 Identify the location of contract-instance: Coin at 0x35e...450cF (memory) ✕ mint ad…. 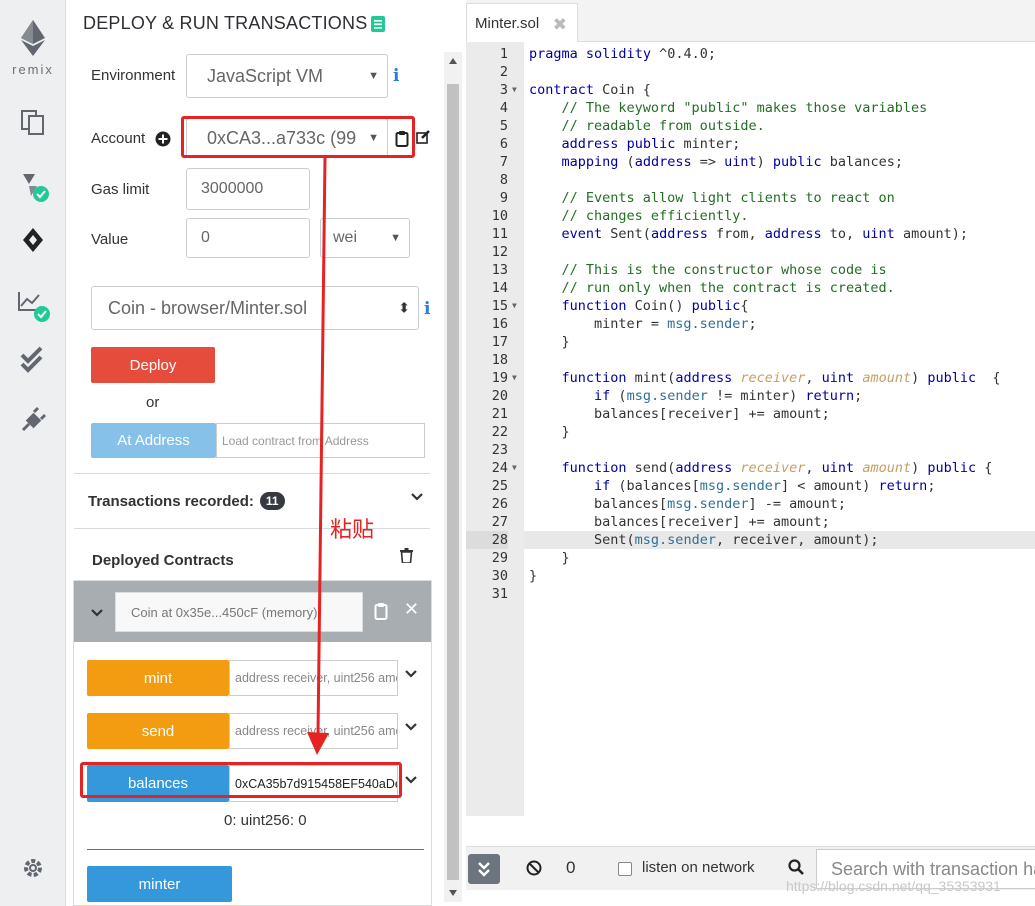
(252, 743).